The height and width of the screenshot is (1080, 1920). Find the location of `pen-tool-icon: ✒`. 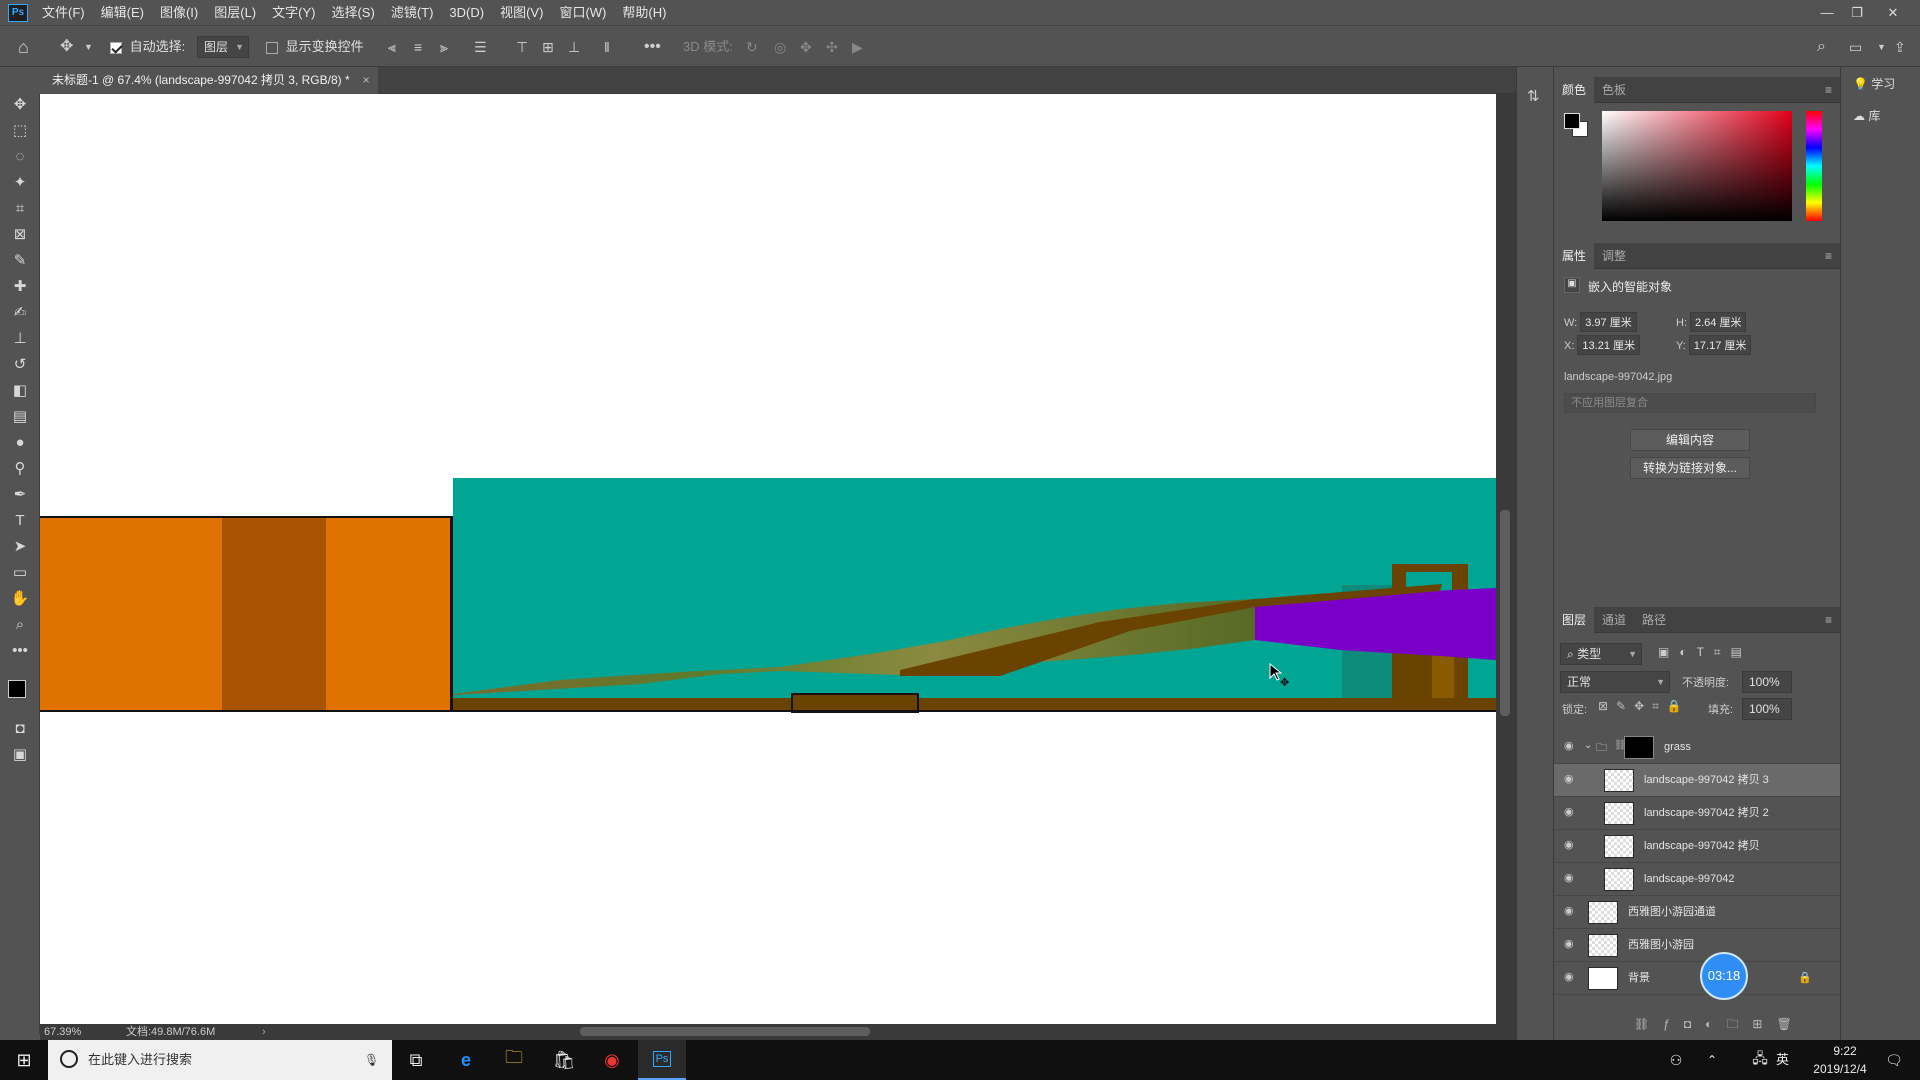

pen-tool-icon: ✒ is located at coordinates (20, 495).